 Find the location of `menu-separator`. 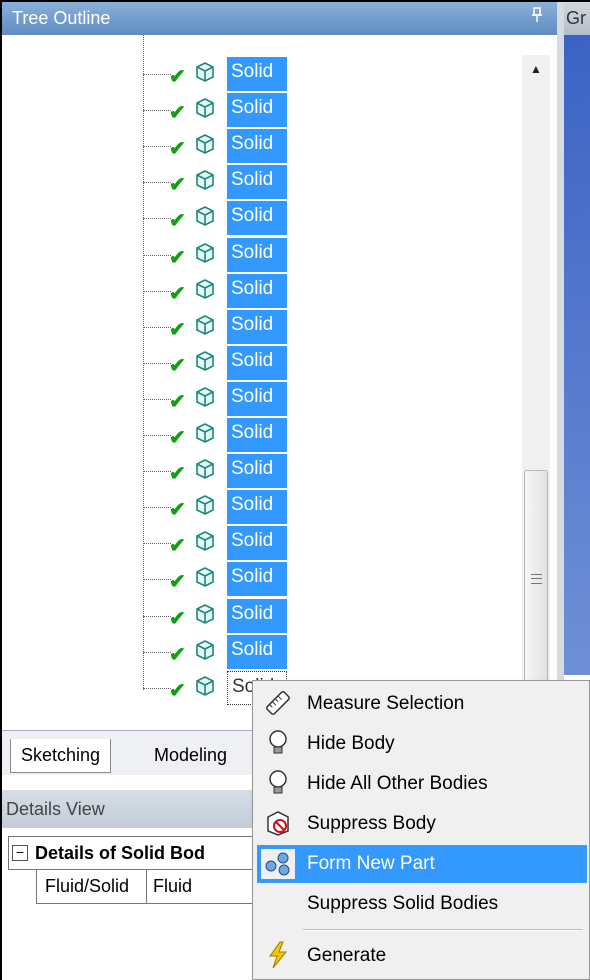

menu-separator is located at coordinates (443, 930).